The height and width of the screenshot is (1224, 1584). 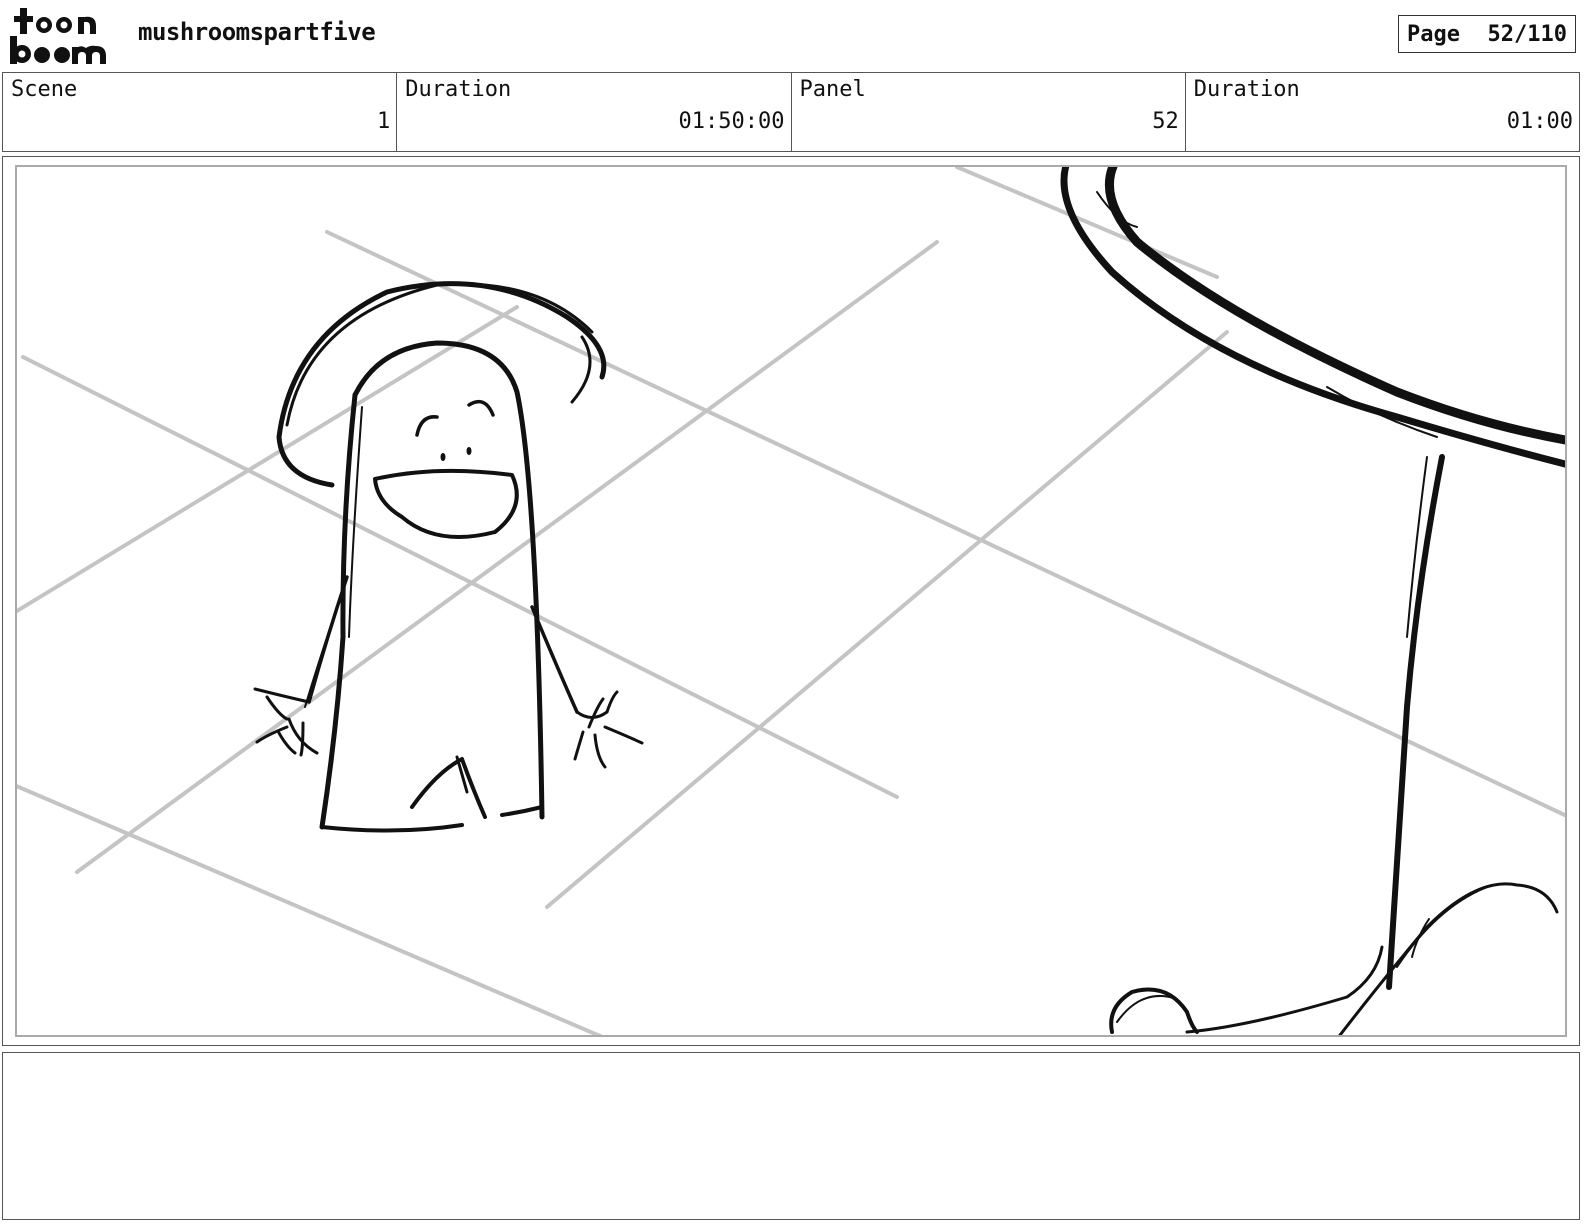 I want to click on panel-label: Panel, so click(x=832, y=89).